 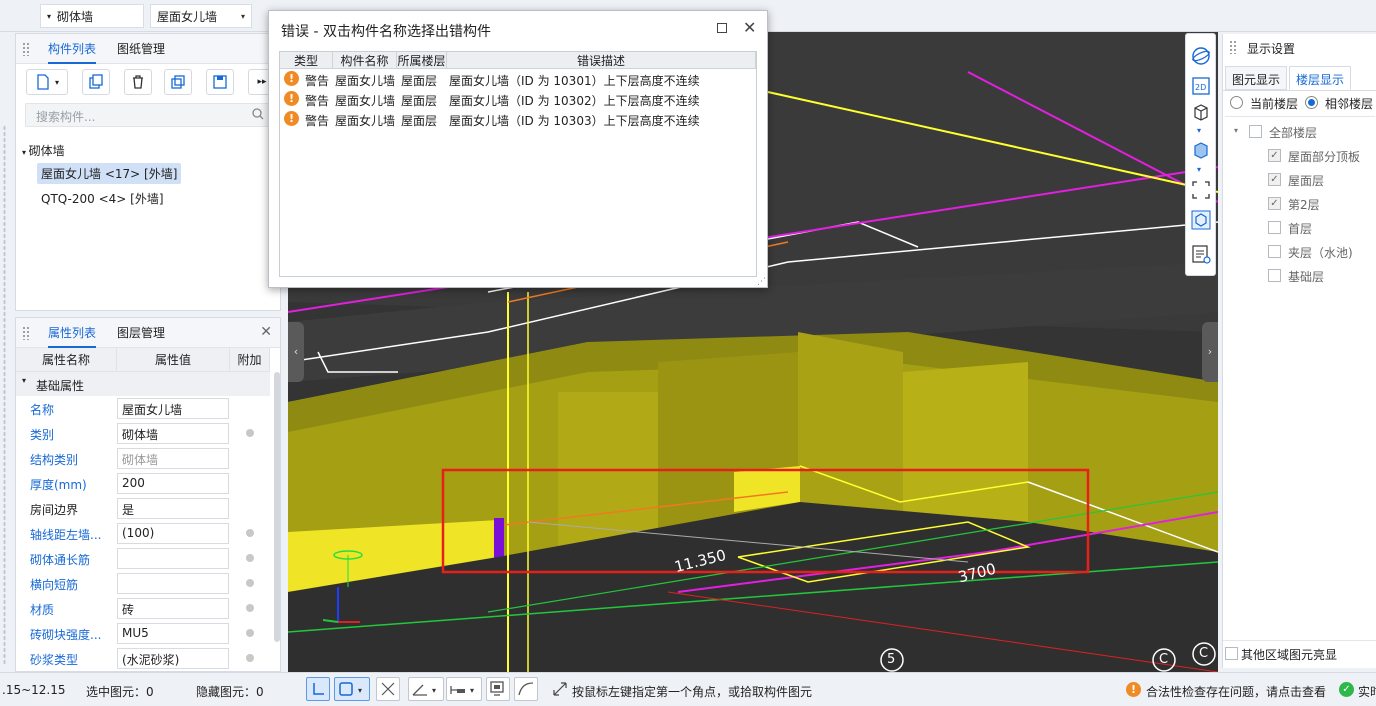 I want to click on error-row: ! 警告 屋面女儿墙 屋面层 屋面女儿墙（ID 为 10302）上下层高度不连续, so click(x=518, y=99).